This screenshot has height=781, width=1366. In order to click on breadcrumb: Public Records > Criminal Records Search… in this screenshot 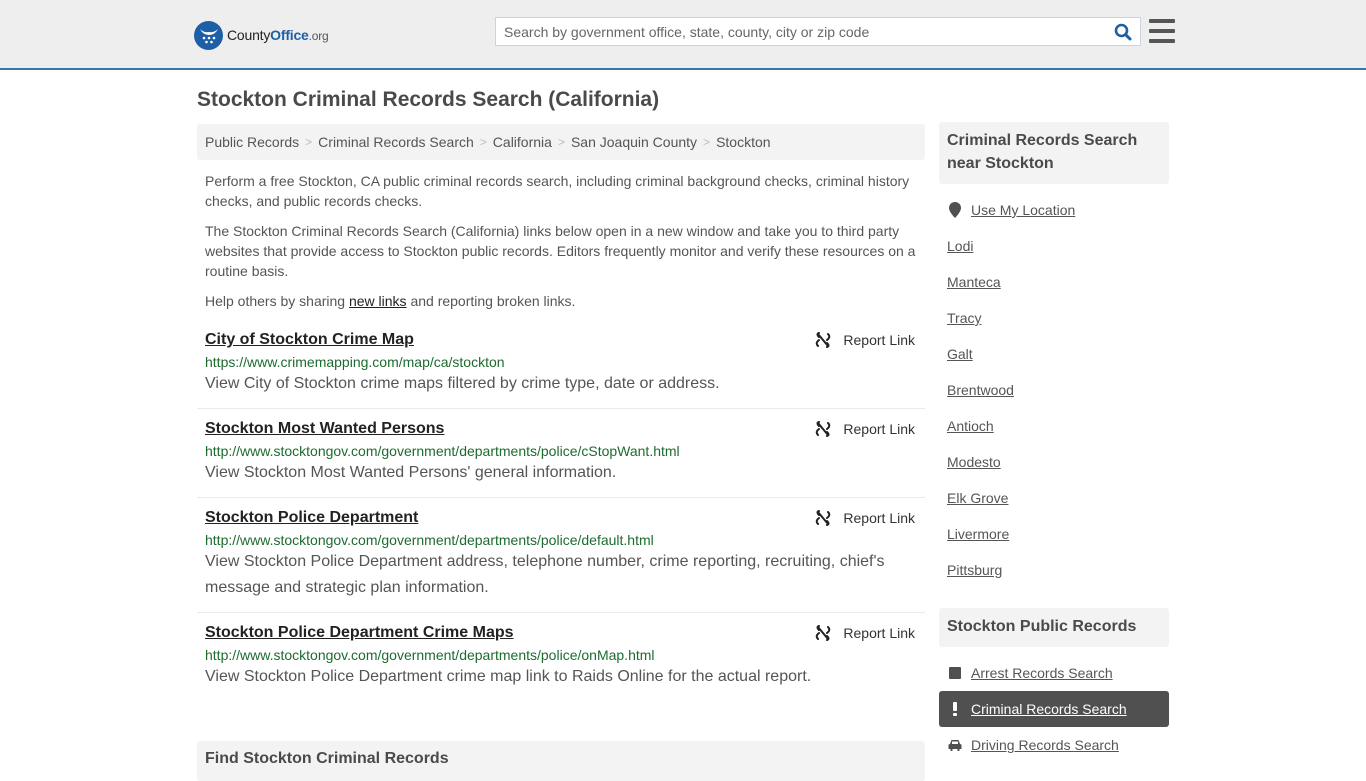, I will do `click(561, 142)`.